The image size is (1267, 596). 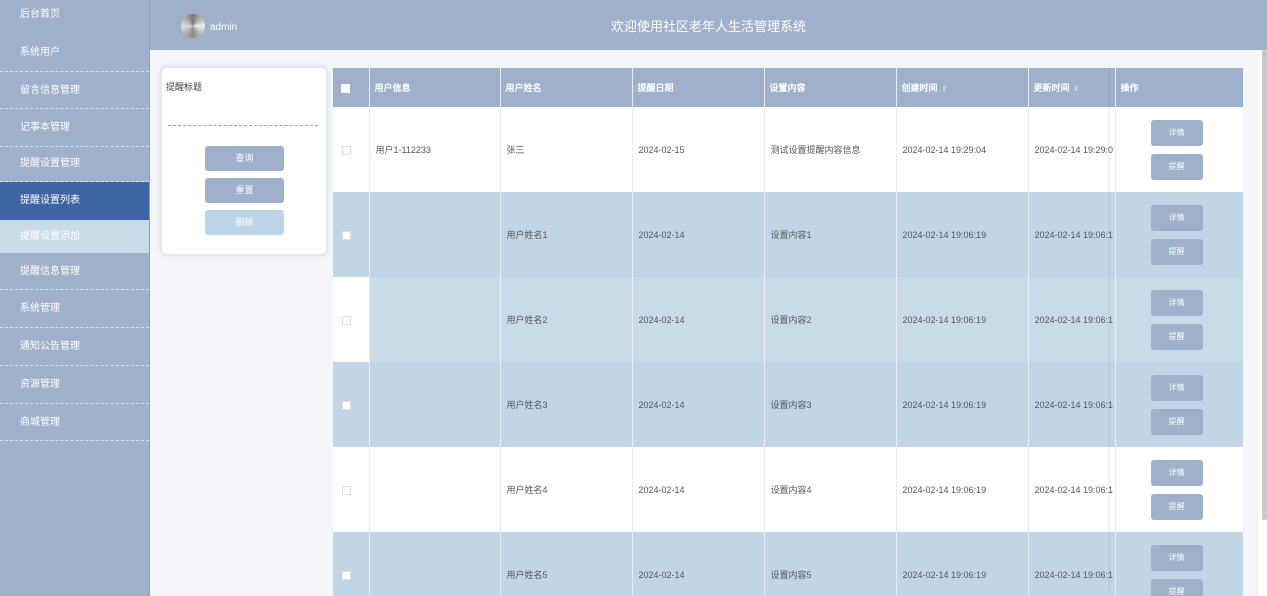 I want to click on cell-remind-date: 2024-02-15, so click(x=698, y=149).